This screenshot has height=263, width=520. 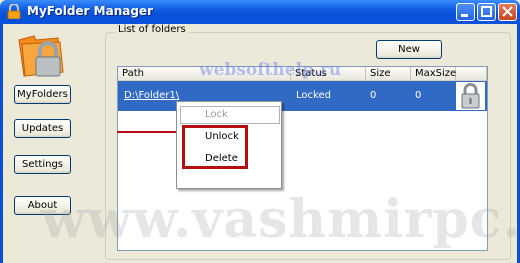 What do you see at coordinates (465, 12) in the screenshot?
I see `minimize-button` at bounding box center [465, 12].